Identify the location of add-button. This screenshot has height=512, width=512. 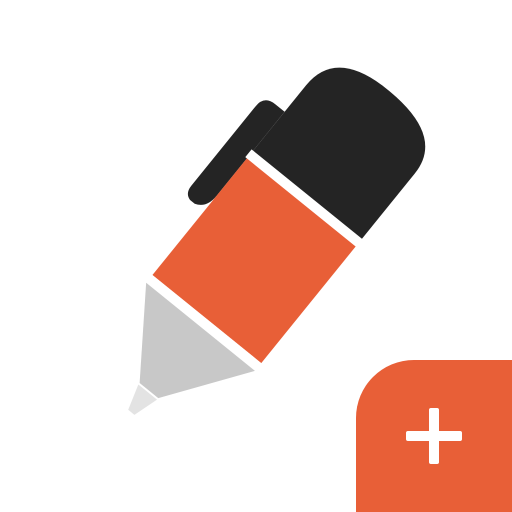
(434, 436).